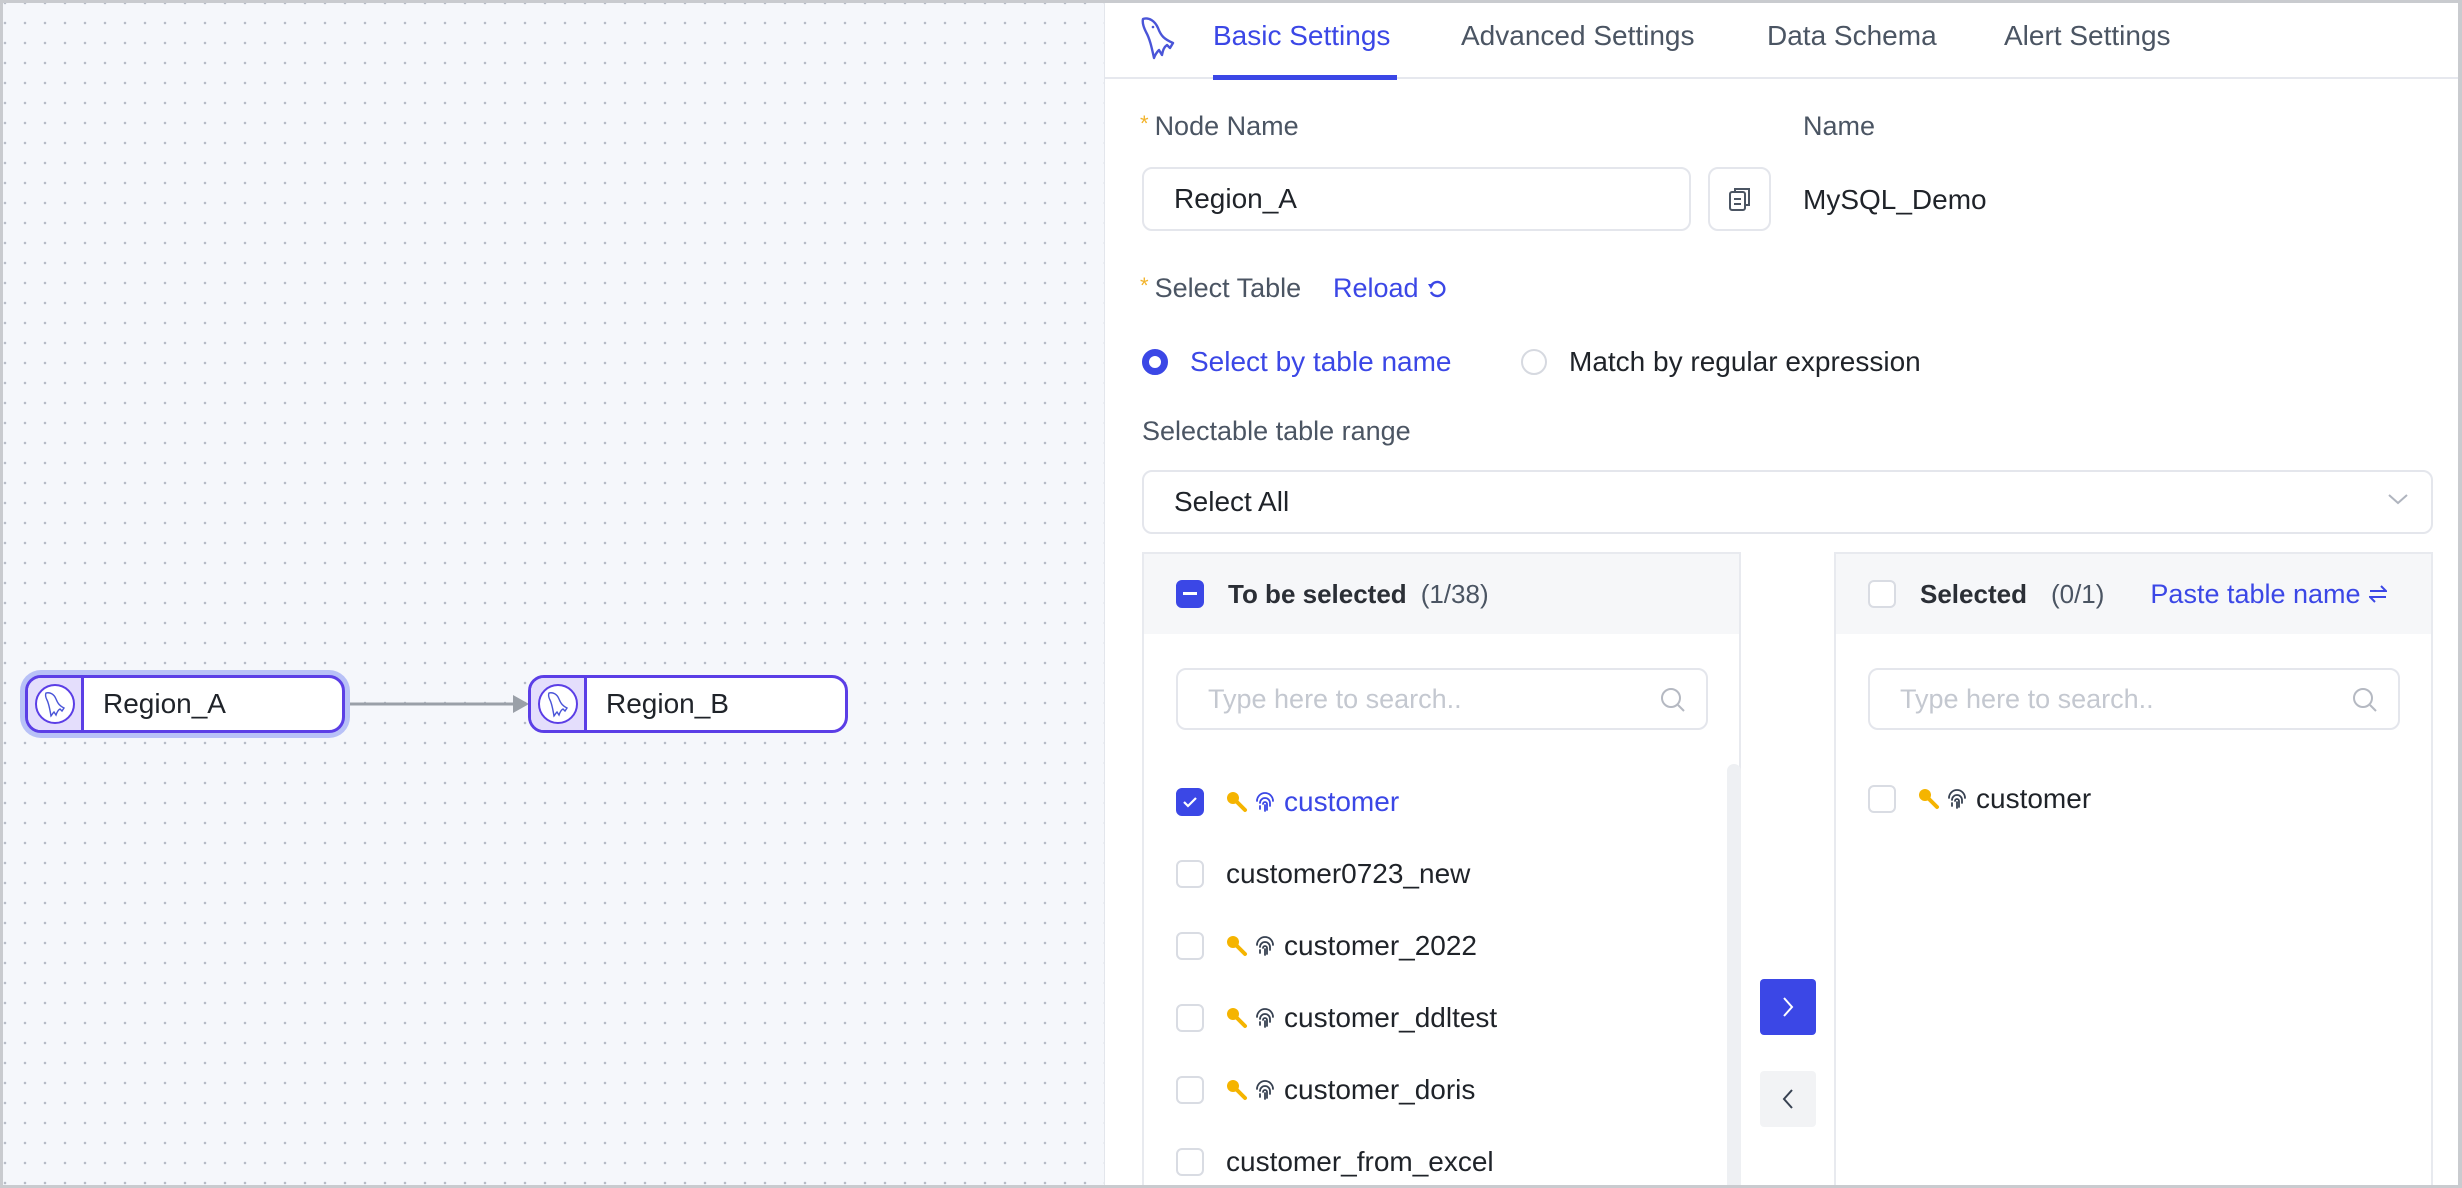 Image resolution: width=2462 pixels, height=1188 pixels. Describe the element at coordinates (1348, 873) in the screenshot. I see `table-name: customer0723_new` at that location.